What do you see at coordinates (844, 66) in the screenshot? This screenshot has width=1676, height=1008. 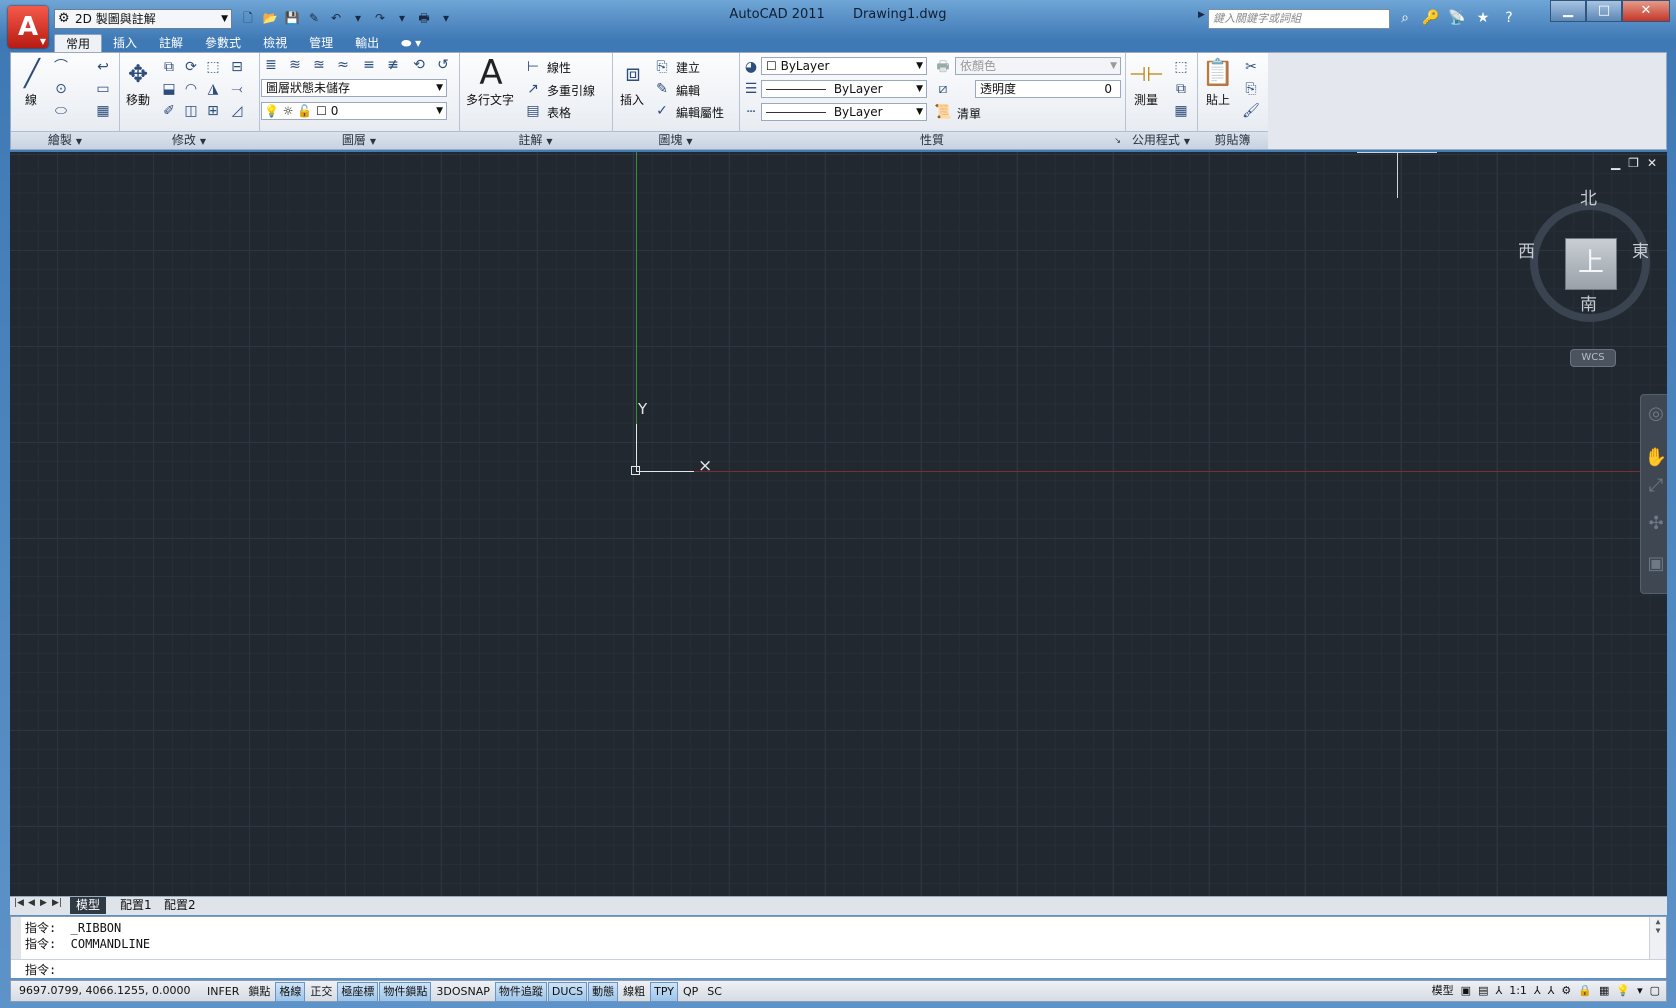 I see `color-select: ☐ ByLayer ▼` at bounding box center [844, 66].